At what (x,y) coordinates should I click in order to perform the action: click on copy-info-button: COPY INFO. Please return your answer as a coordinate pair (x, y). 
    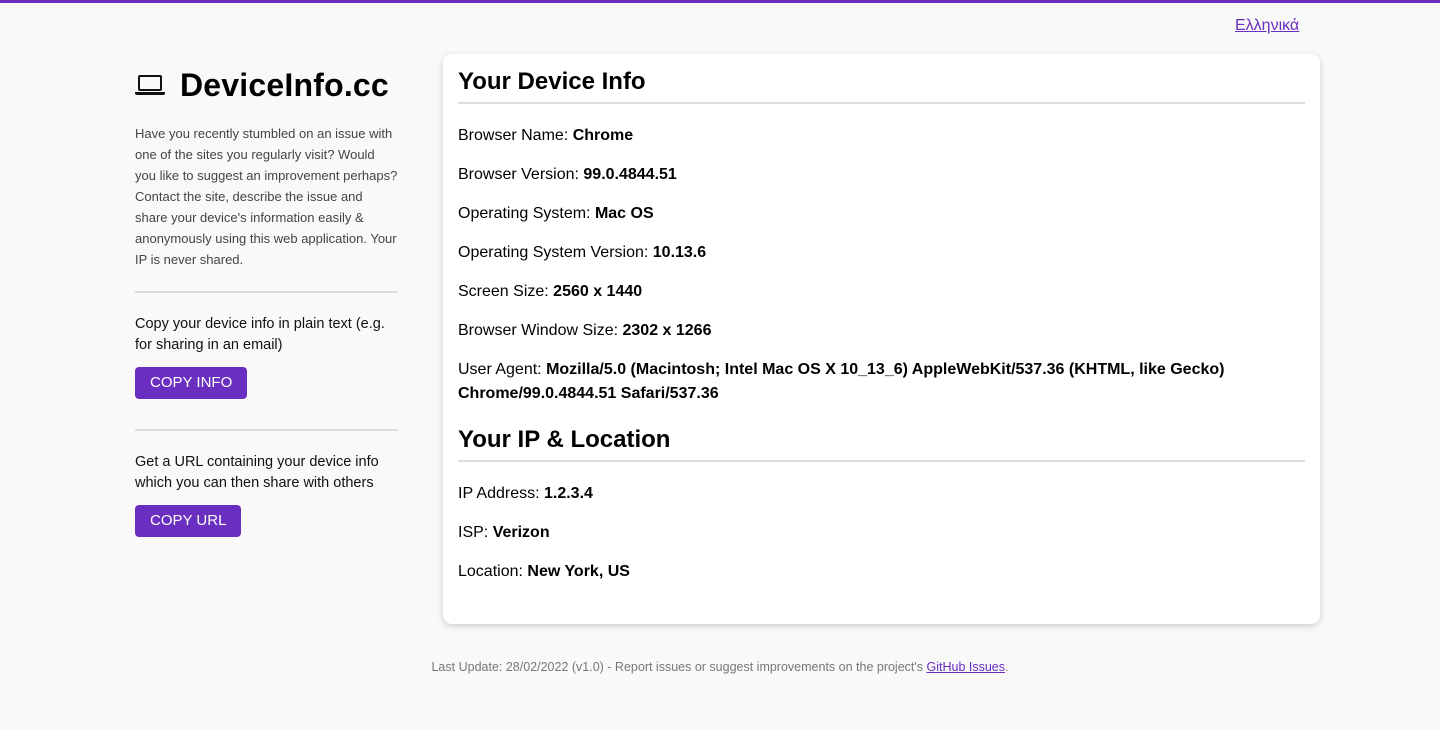
    Looking at the image, I should click on (191, 383).